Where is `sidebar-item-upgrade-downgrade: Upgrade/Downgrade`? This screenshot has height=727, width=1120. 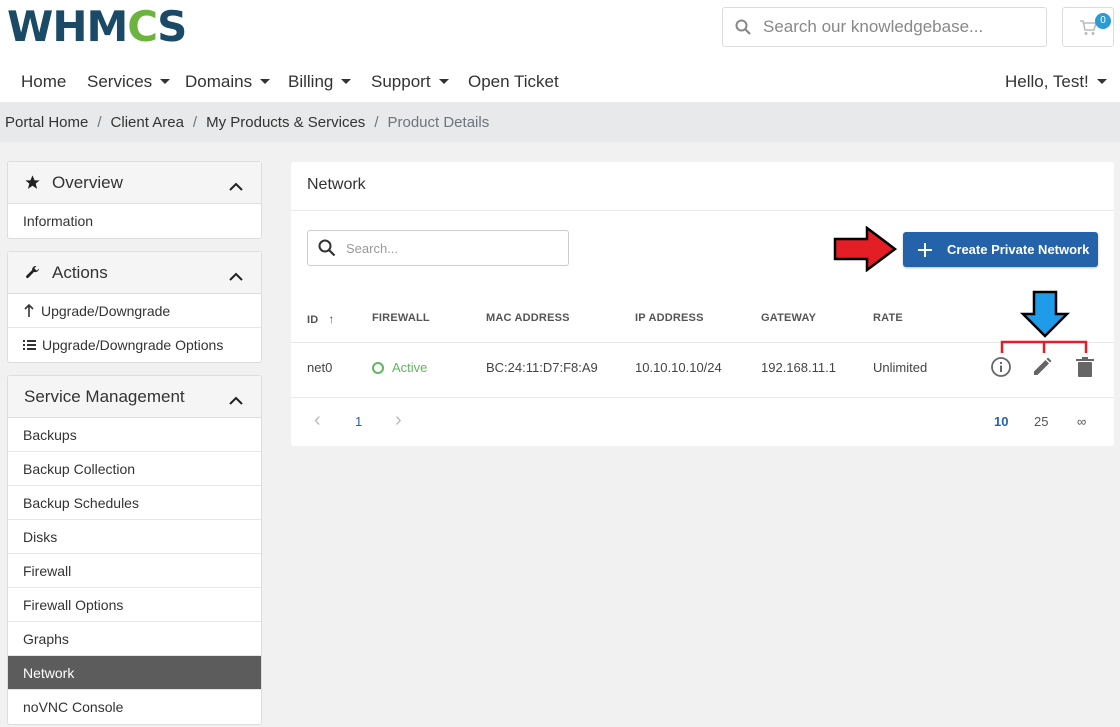 sidebar-item-upgrade-downgrade: Upgrade/Downgrade is located at coordinates (134, 311).